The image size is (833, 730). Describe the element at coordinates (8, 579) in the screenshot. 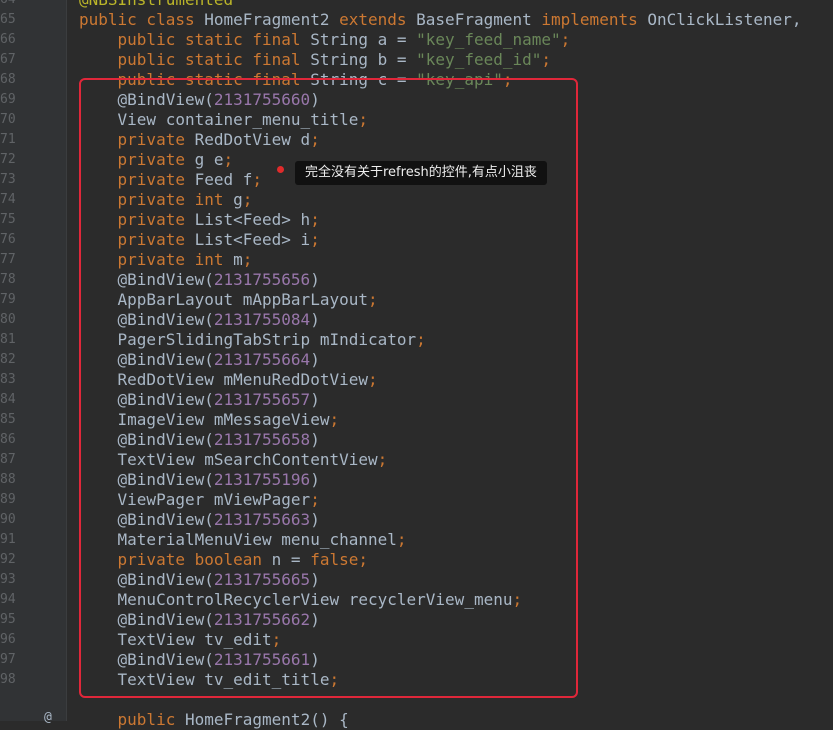

I see `line-number: 93` at that location.